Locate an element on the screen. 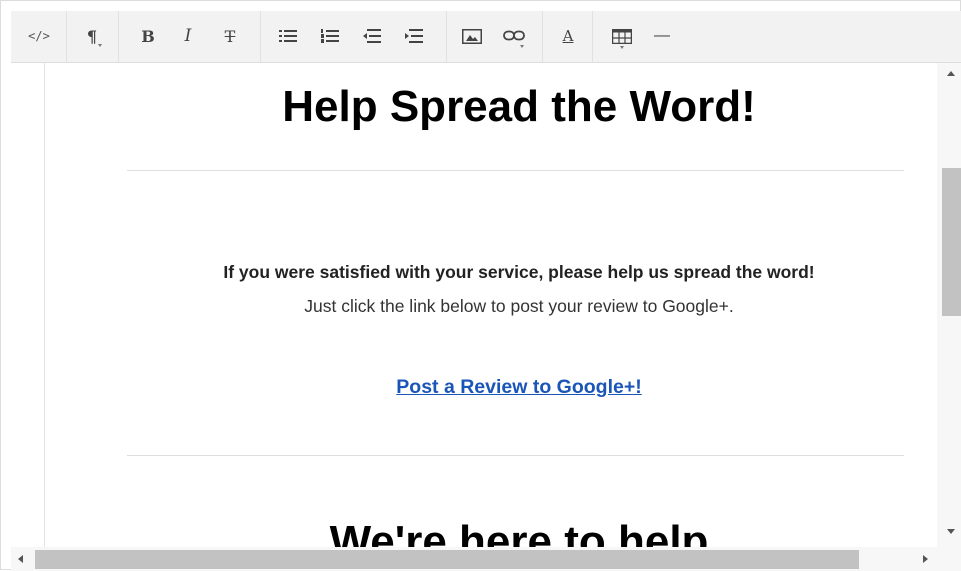  link-icon is located at coordinates (514, 35).